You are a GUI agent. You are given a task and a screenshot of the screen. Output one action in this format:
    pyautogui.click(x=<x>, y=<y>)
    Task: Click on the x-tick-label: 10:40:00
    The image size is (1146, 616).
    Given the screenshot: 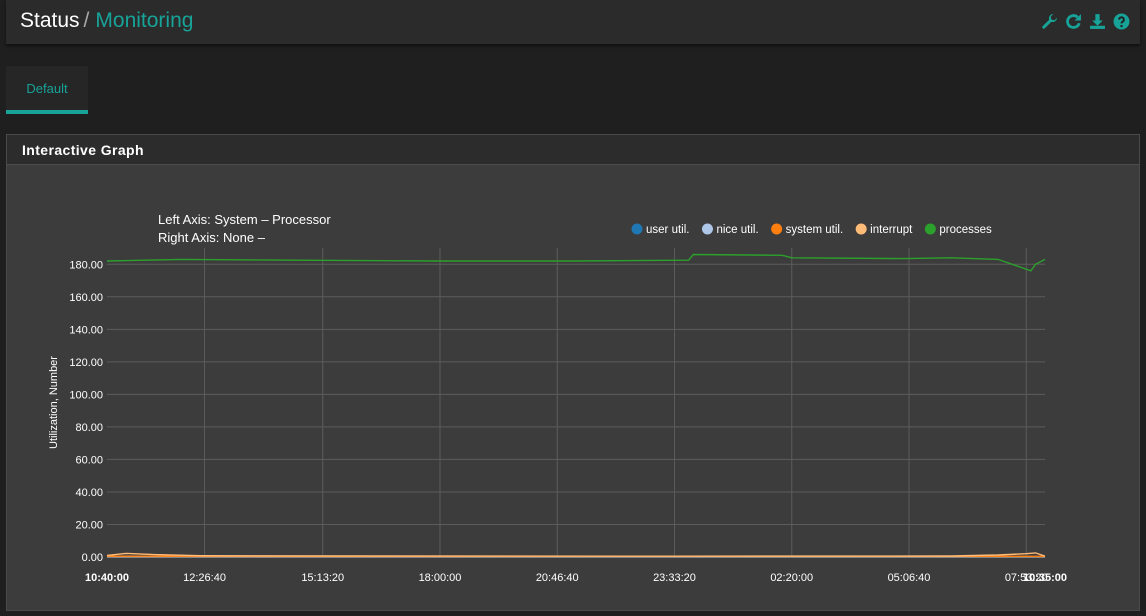 What is the action you would take?
    pyautogui.click(x=107, y=578)
    